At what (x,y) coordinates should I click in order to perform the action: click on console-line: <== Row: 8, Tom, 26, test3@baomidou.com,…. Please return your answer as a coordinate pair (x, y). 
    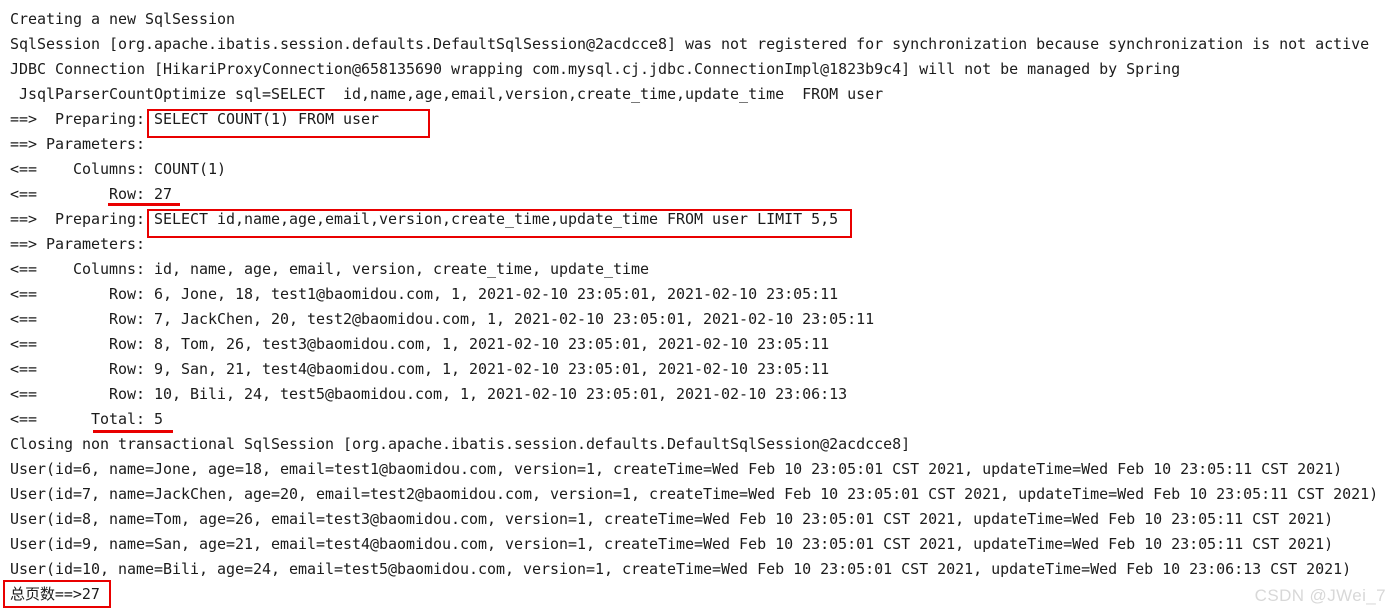
    Looking at the image, I should click on (420, 344).